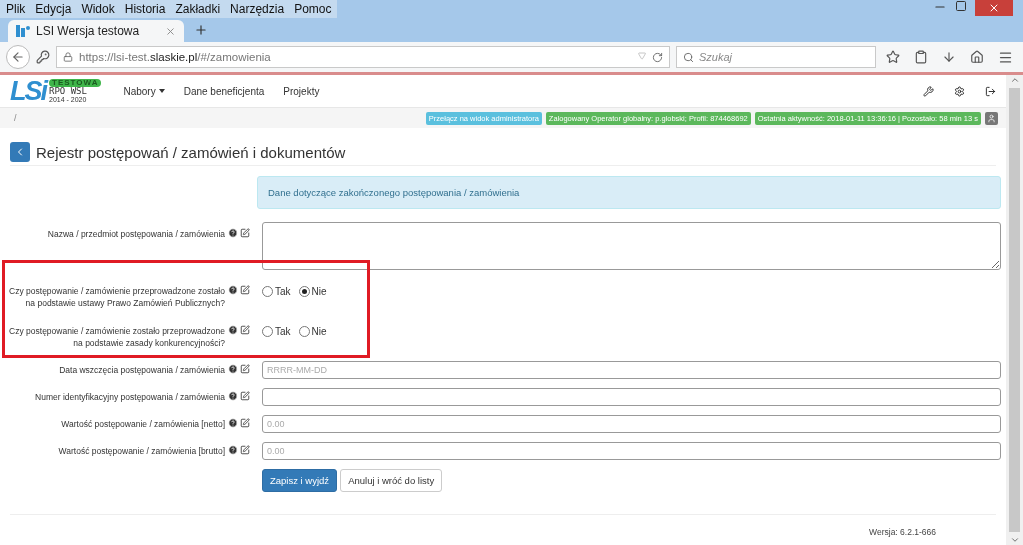  I want to click on nav-link: Nabory, so click(144, 91).